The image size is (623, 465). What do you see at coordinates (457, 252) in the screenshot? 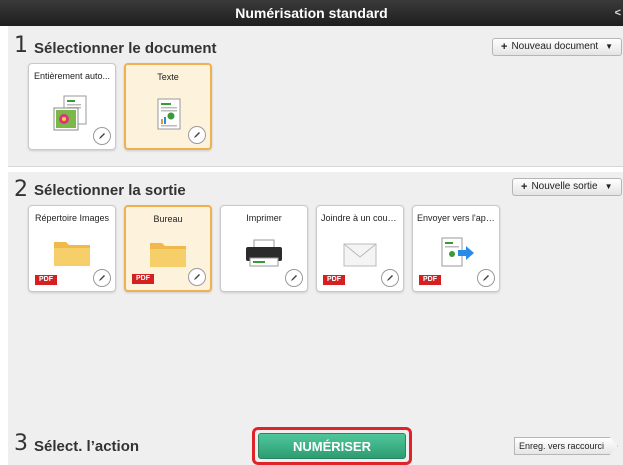
I see `send-to-app-icon` at bounding box center [457, 252].